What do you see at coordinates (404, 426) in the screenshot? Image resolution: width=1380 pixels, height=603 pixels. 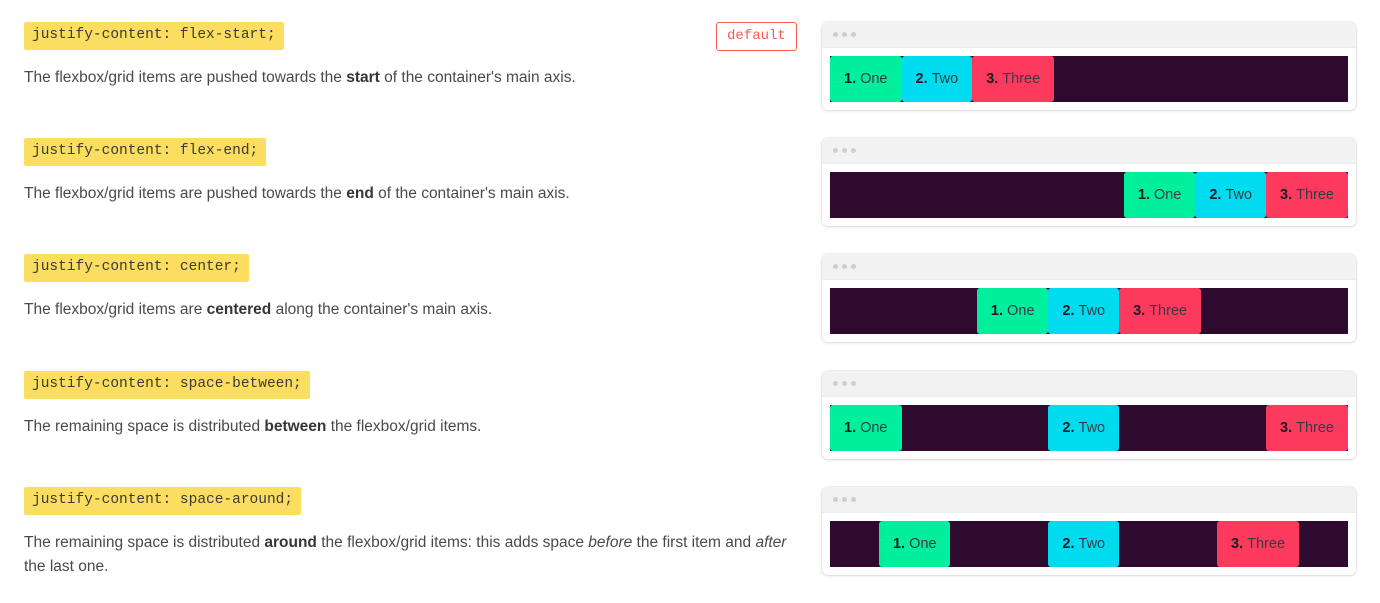 I see `description-fragment: the flexbox/grid items.` at bounding box center [404, 426].